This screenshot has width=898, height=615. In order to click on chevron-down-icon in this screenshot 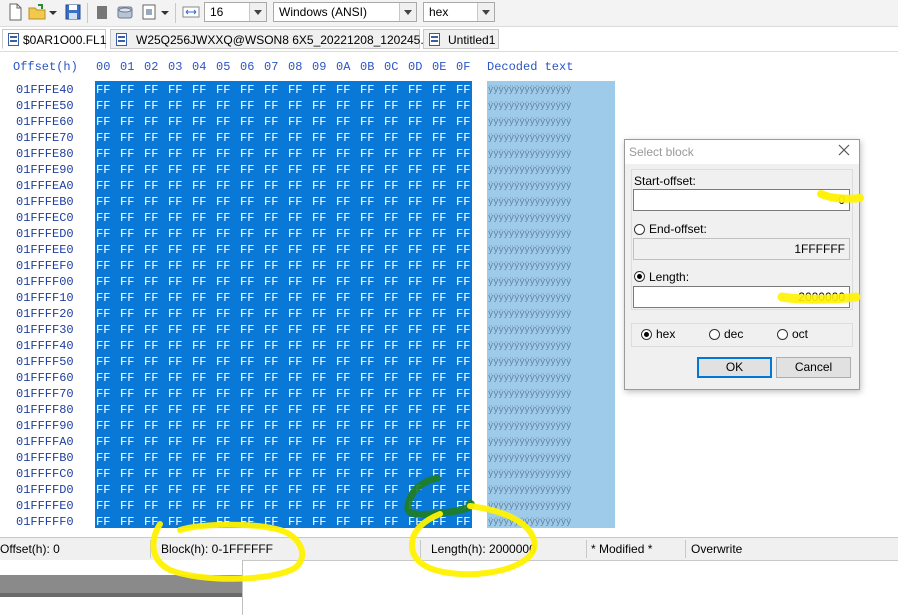, I will do `click(485, 12)`.